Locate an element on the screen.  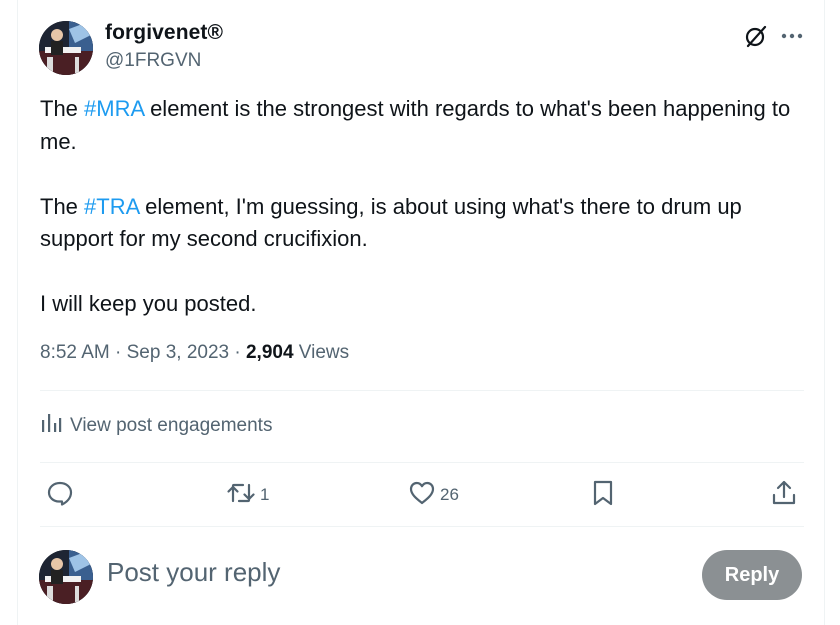
repost-action: 1 is located at coordinates (247, 495).